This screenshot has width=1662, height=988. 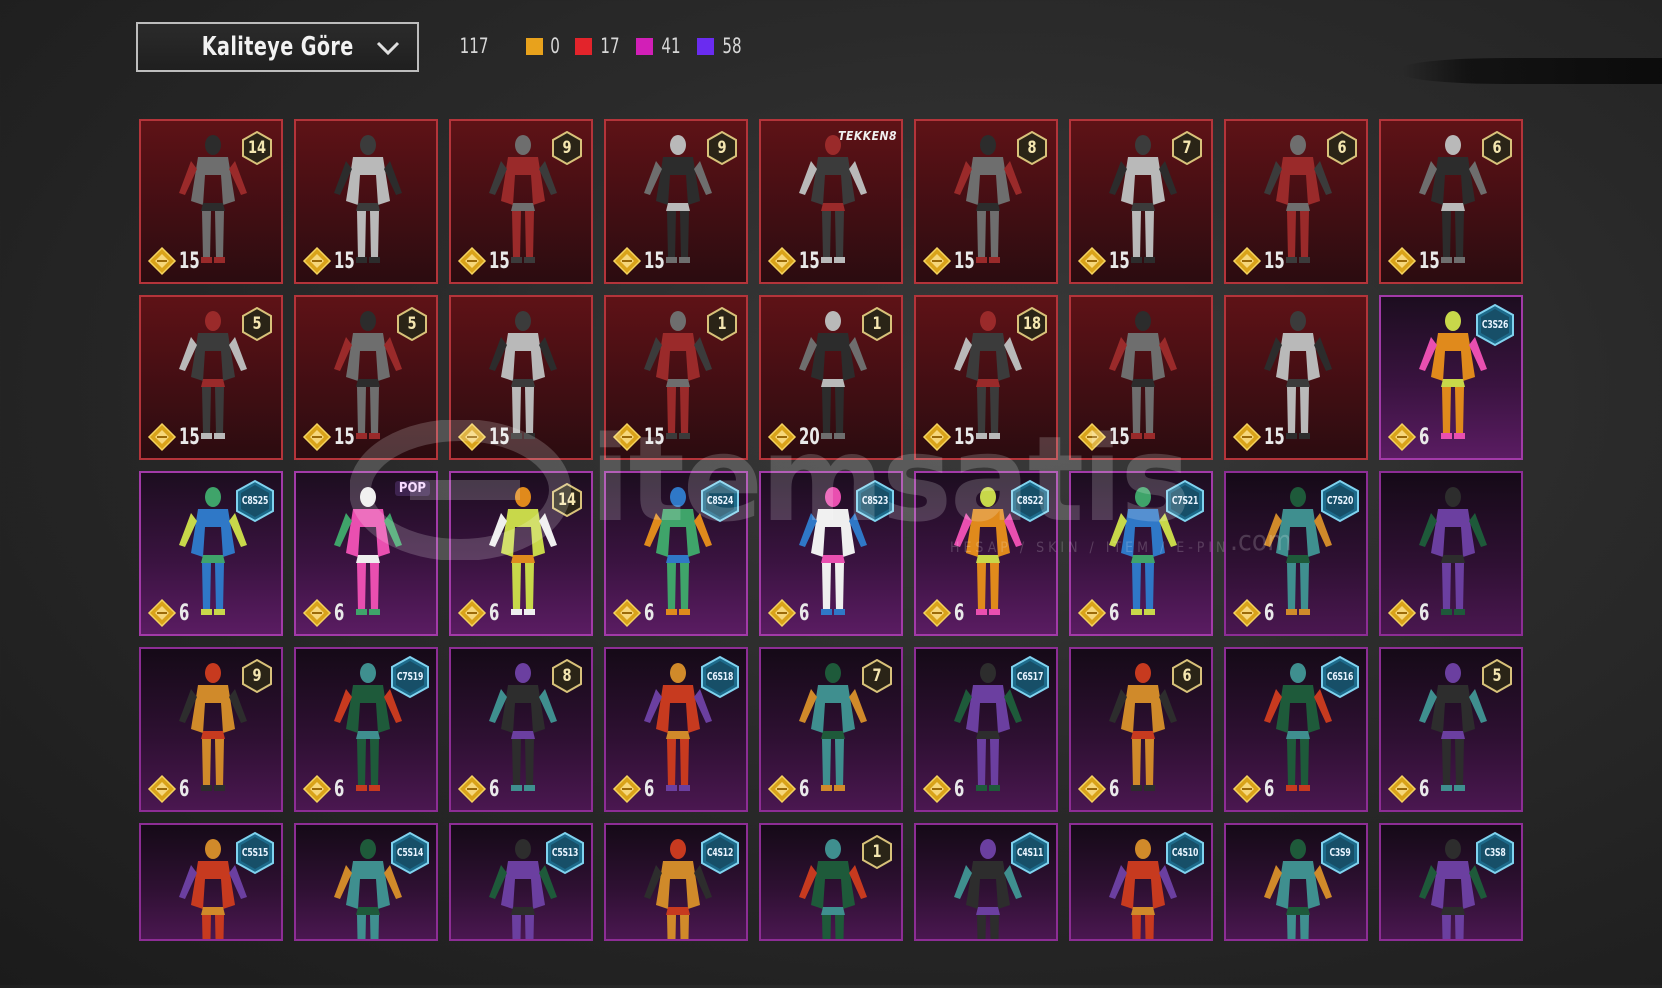 I want to click on season-badge: C8S23, so click(x=875, y=501).